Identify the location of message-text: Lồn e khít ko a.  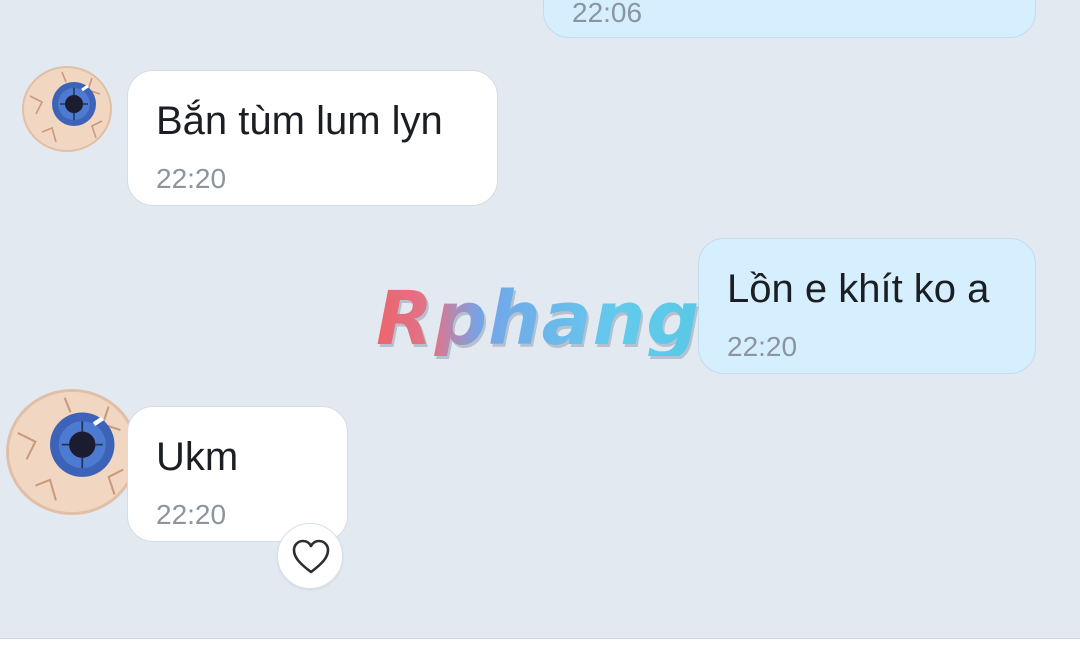
(858, 289).